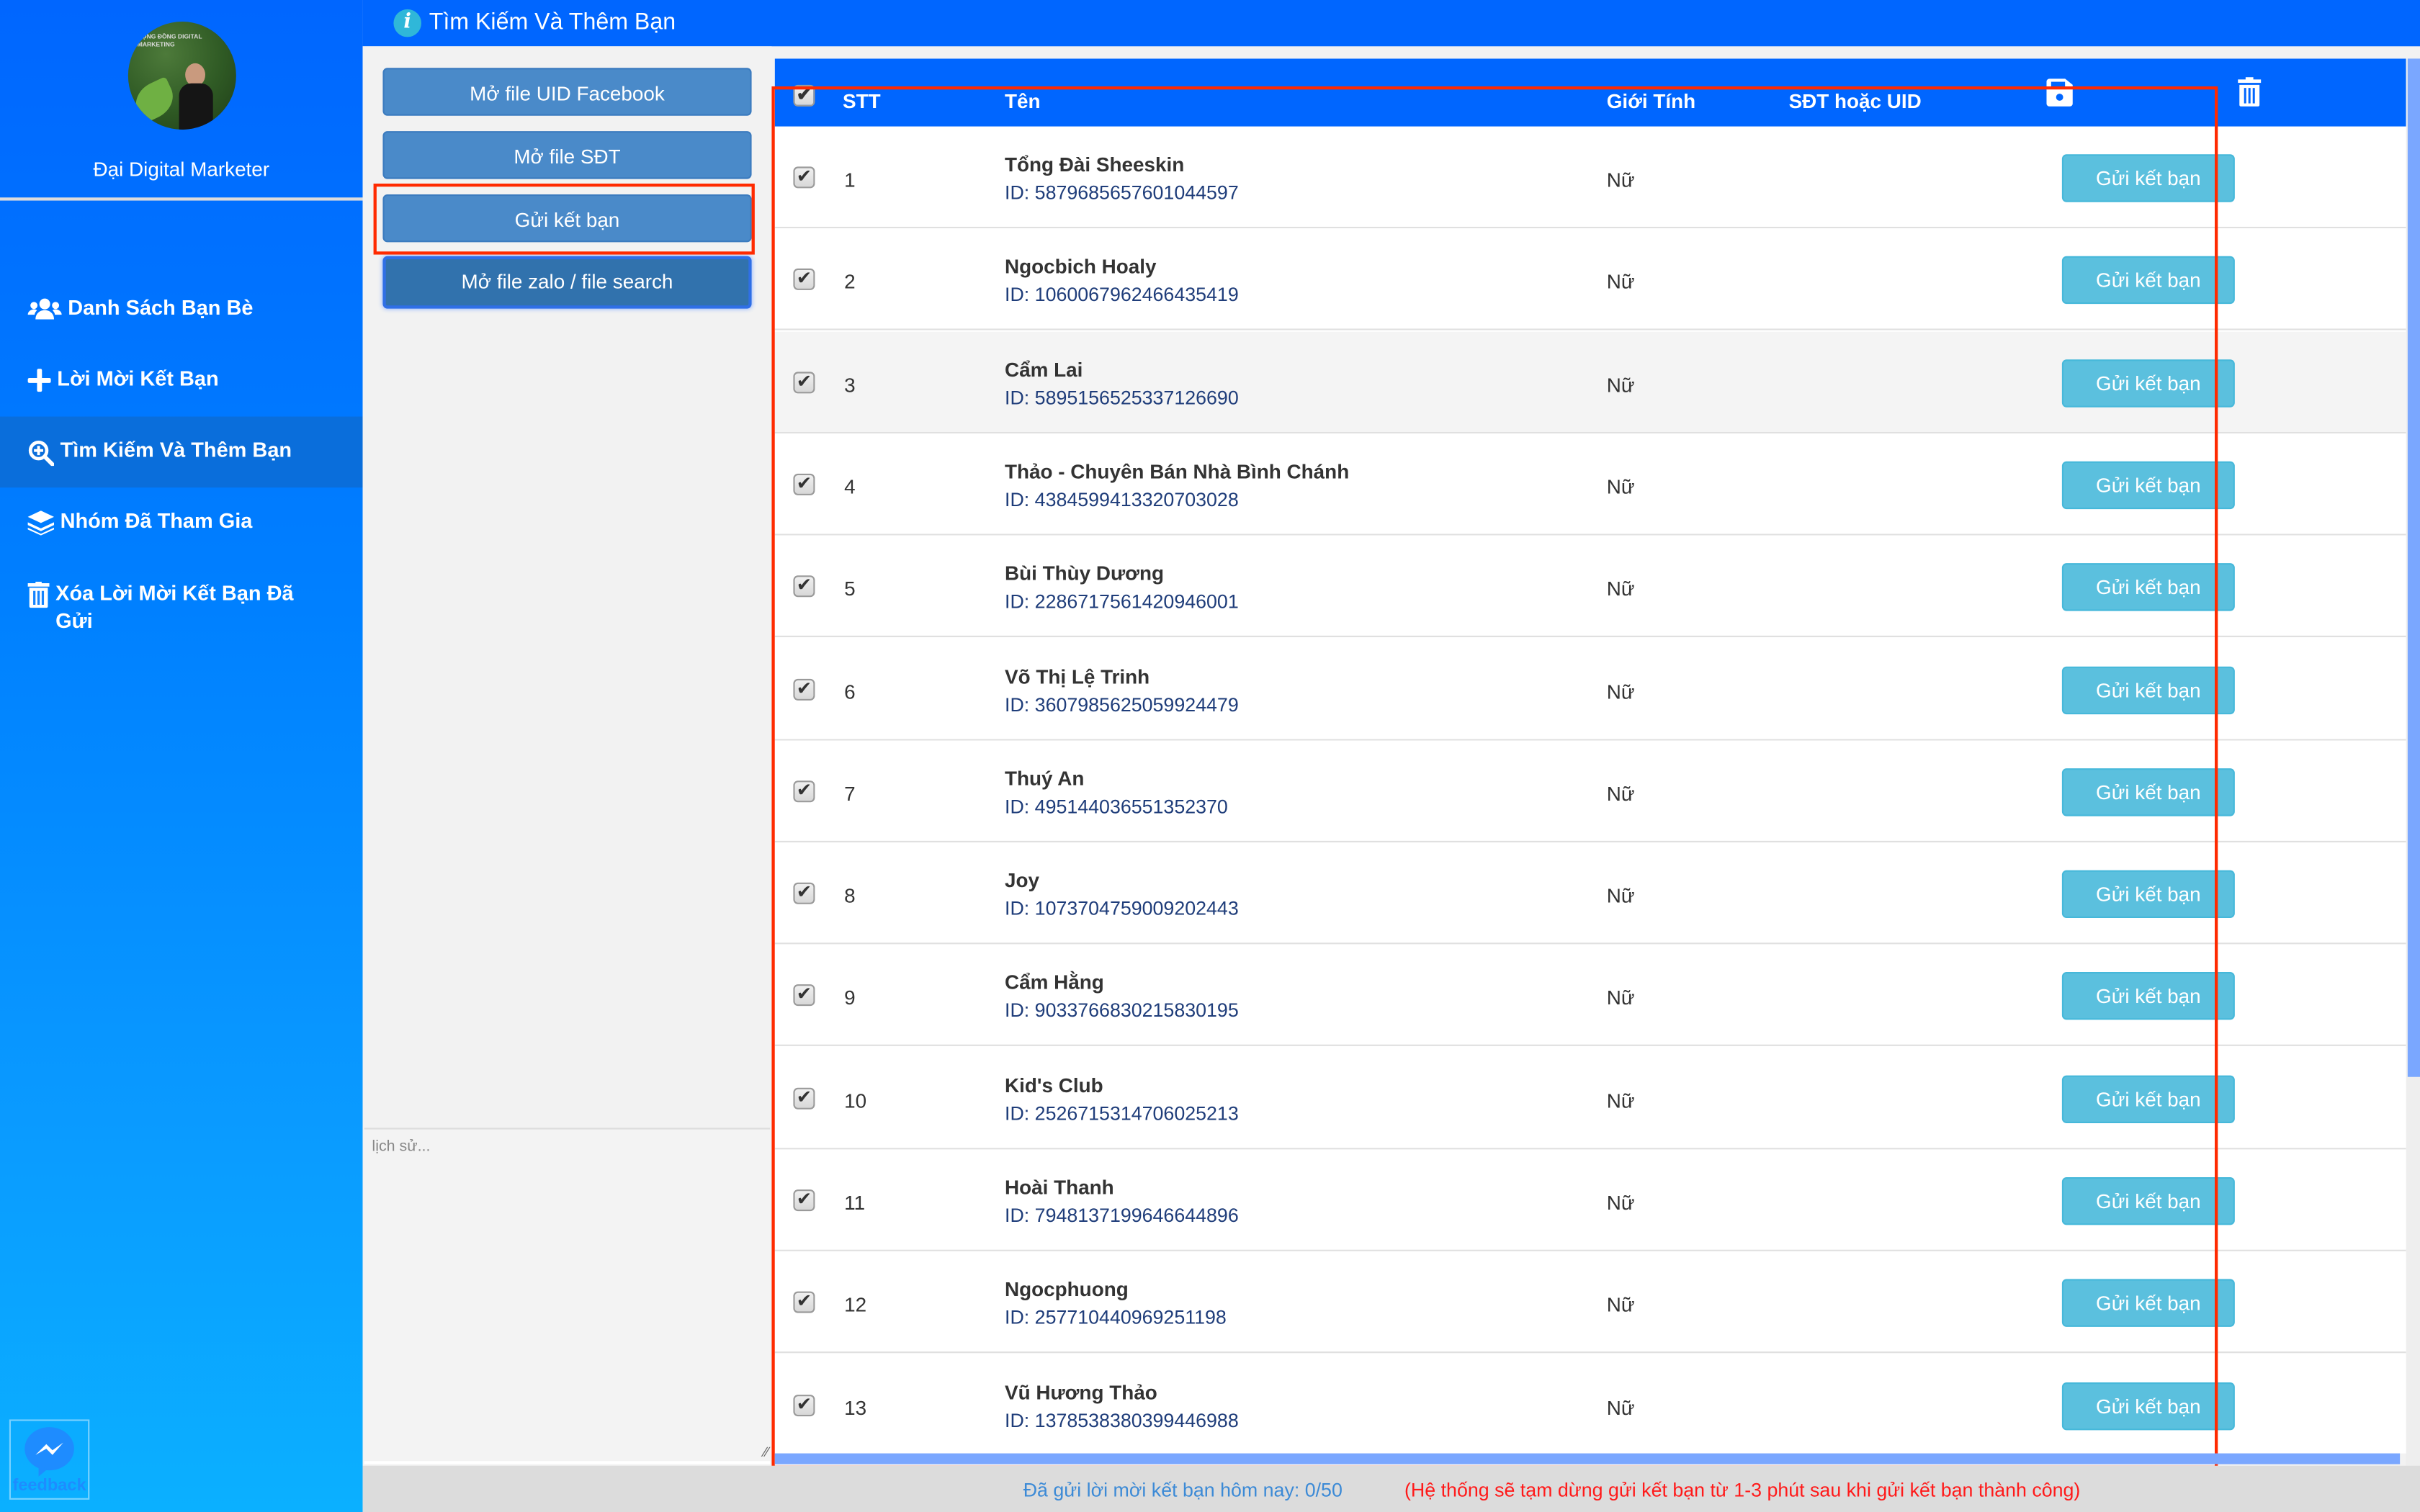 This screenshot has width=2420, height=1512. What do you see at coordinates (567, 218) in the screenshot?
I see `send-friend-request-button: Gửi kết bạn` at bounding box center [567, 218].